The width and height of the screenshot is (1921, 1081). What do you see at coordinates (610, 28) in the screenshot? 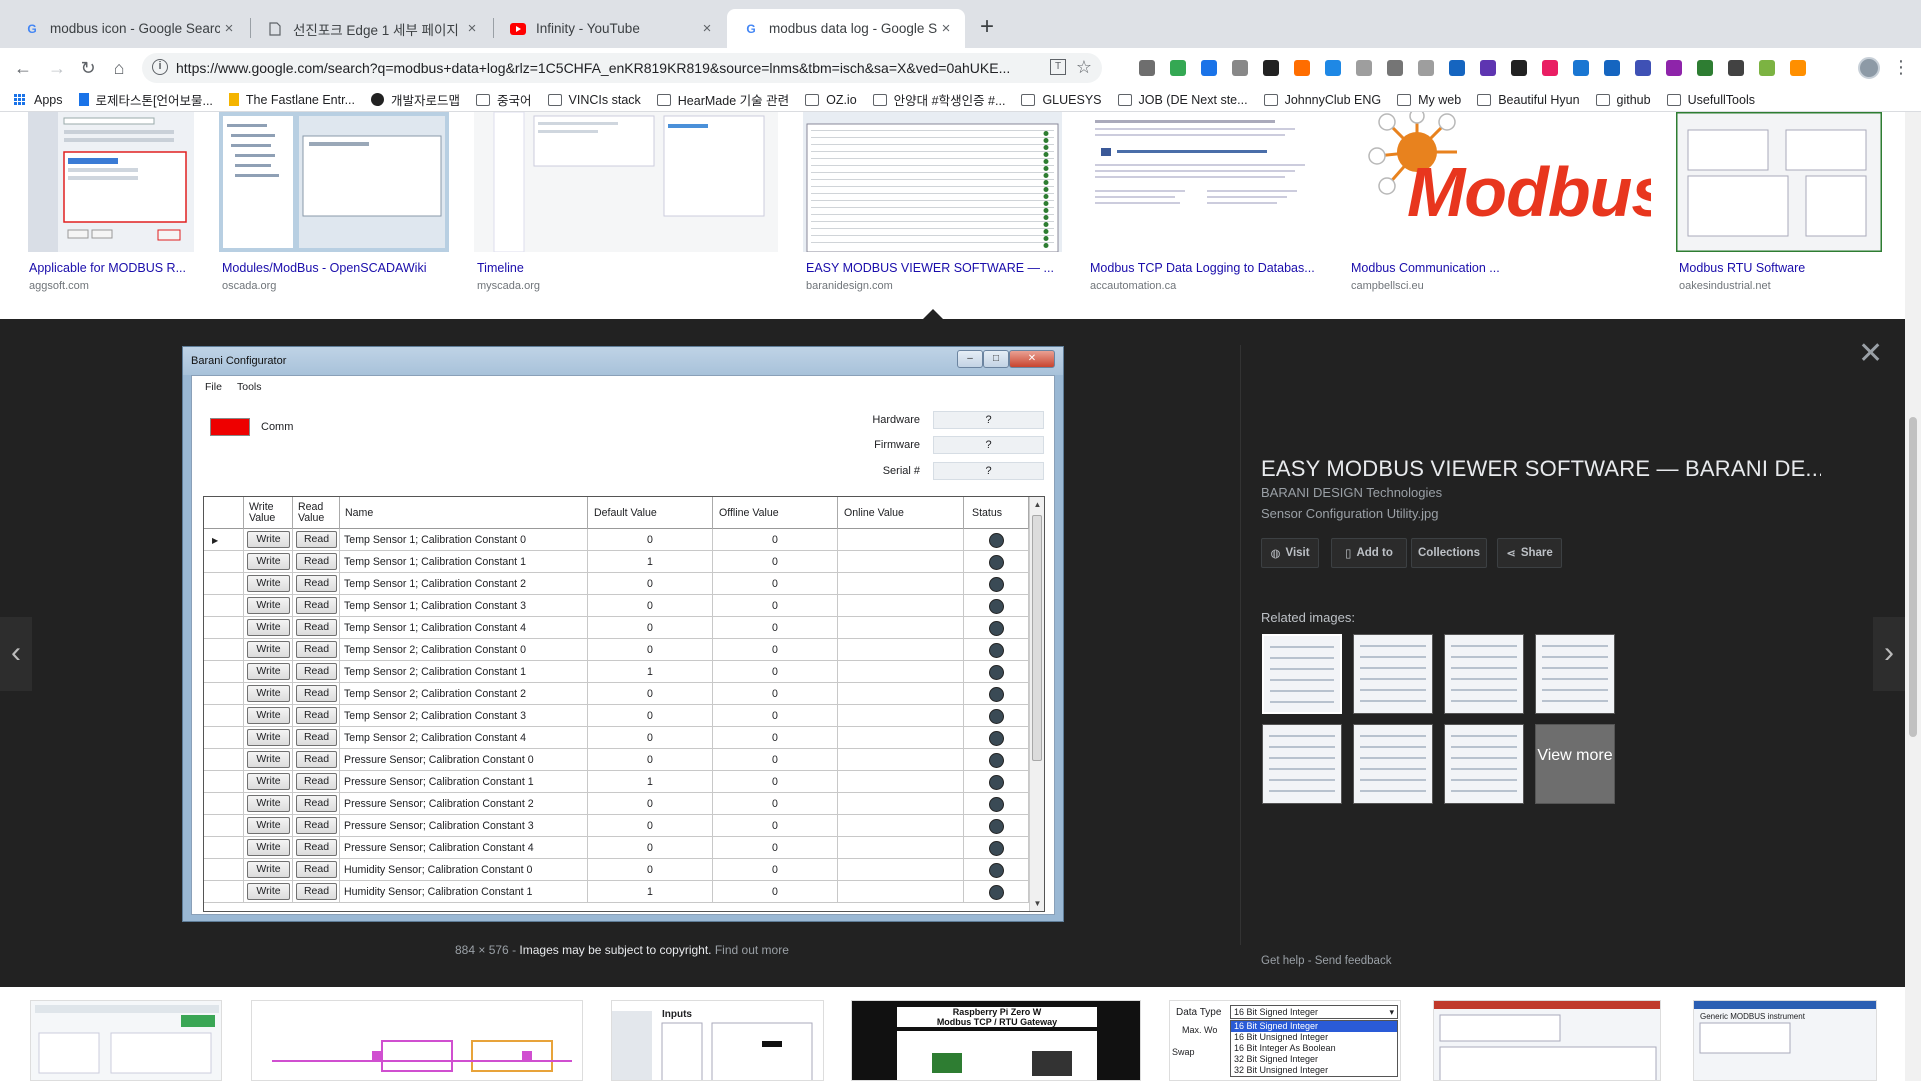
I see `tab-youtube: Infinity - YouTube ×` at bounding box center [610, 28].